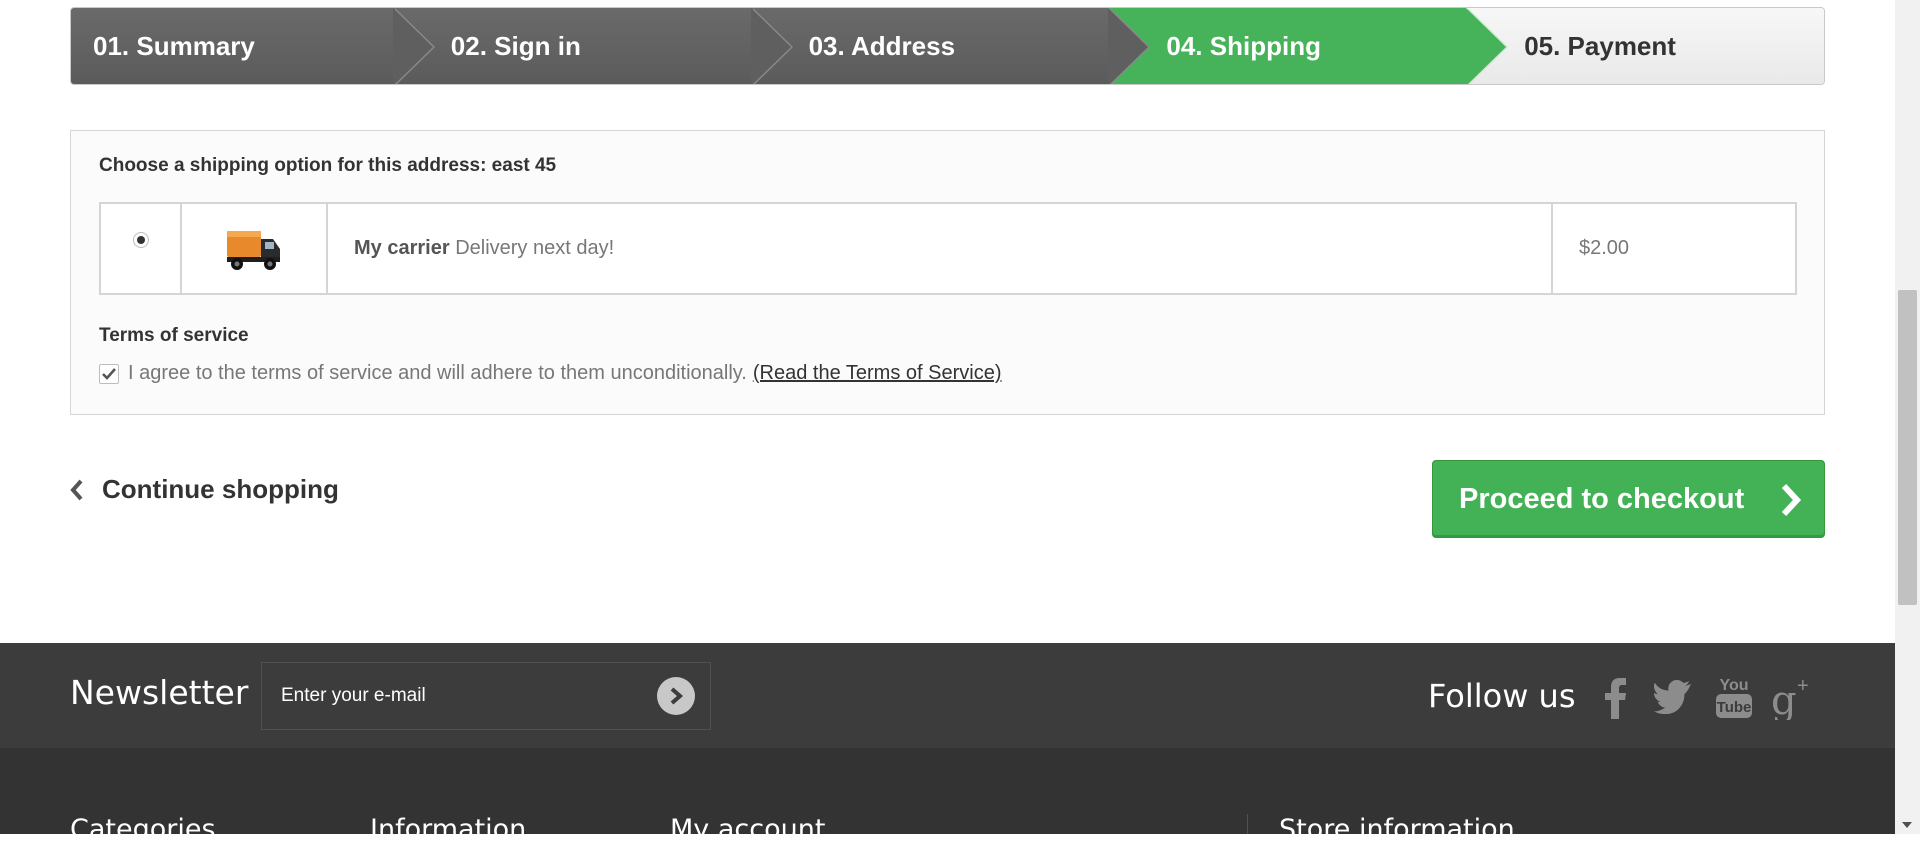 This screenshot has width=1920, height=845. I want to click on svg-text: Tube, so click(1734, 707).